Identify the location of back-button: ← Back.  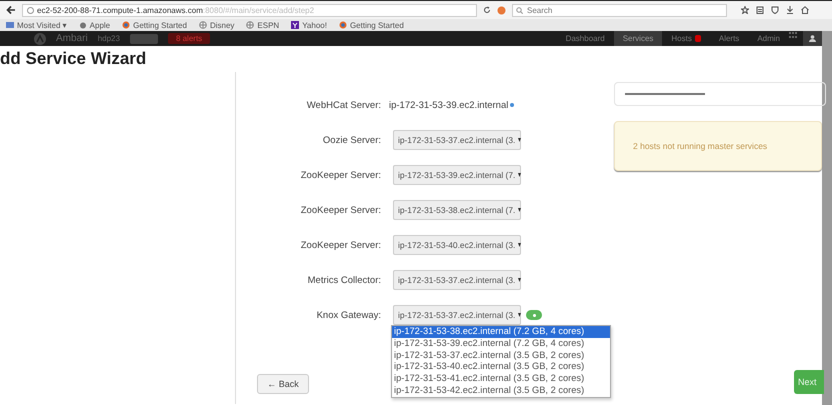
(283, 384).